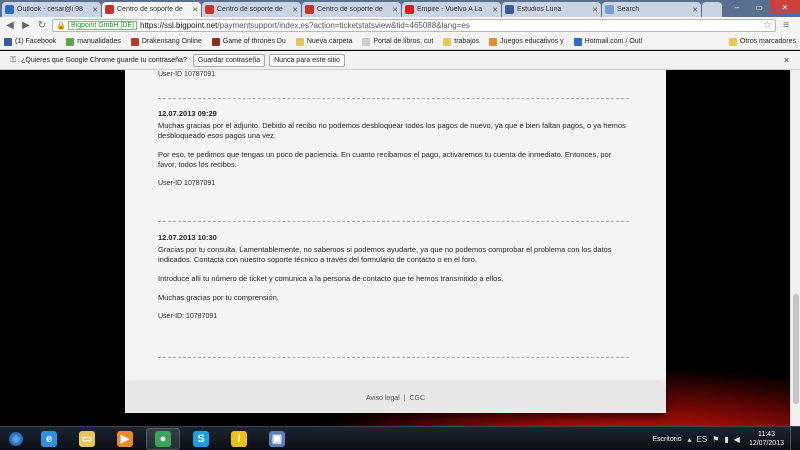 The image size is (800, 450). Describe the element at coordinates (163, 438) in the screenshot. I see `taskbar-app-chrome: ●` at that location.